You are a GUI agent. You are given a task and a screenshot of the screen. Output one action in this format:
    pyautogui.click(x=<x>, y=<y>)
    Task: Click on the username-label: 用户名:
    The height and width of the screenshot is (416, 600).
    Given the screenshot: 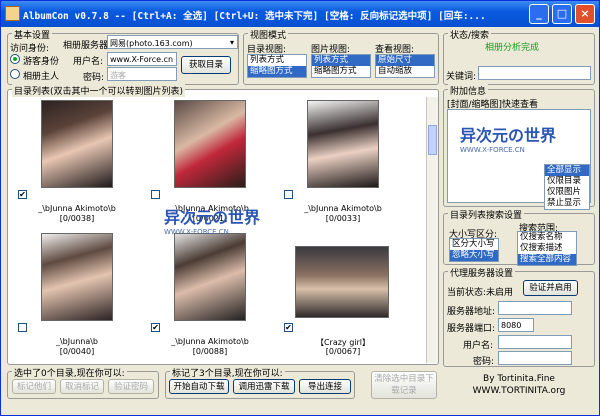 What is the action you would take?
    pyautogui.click(x=88, y=62)
    